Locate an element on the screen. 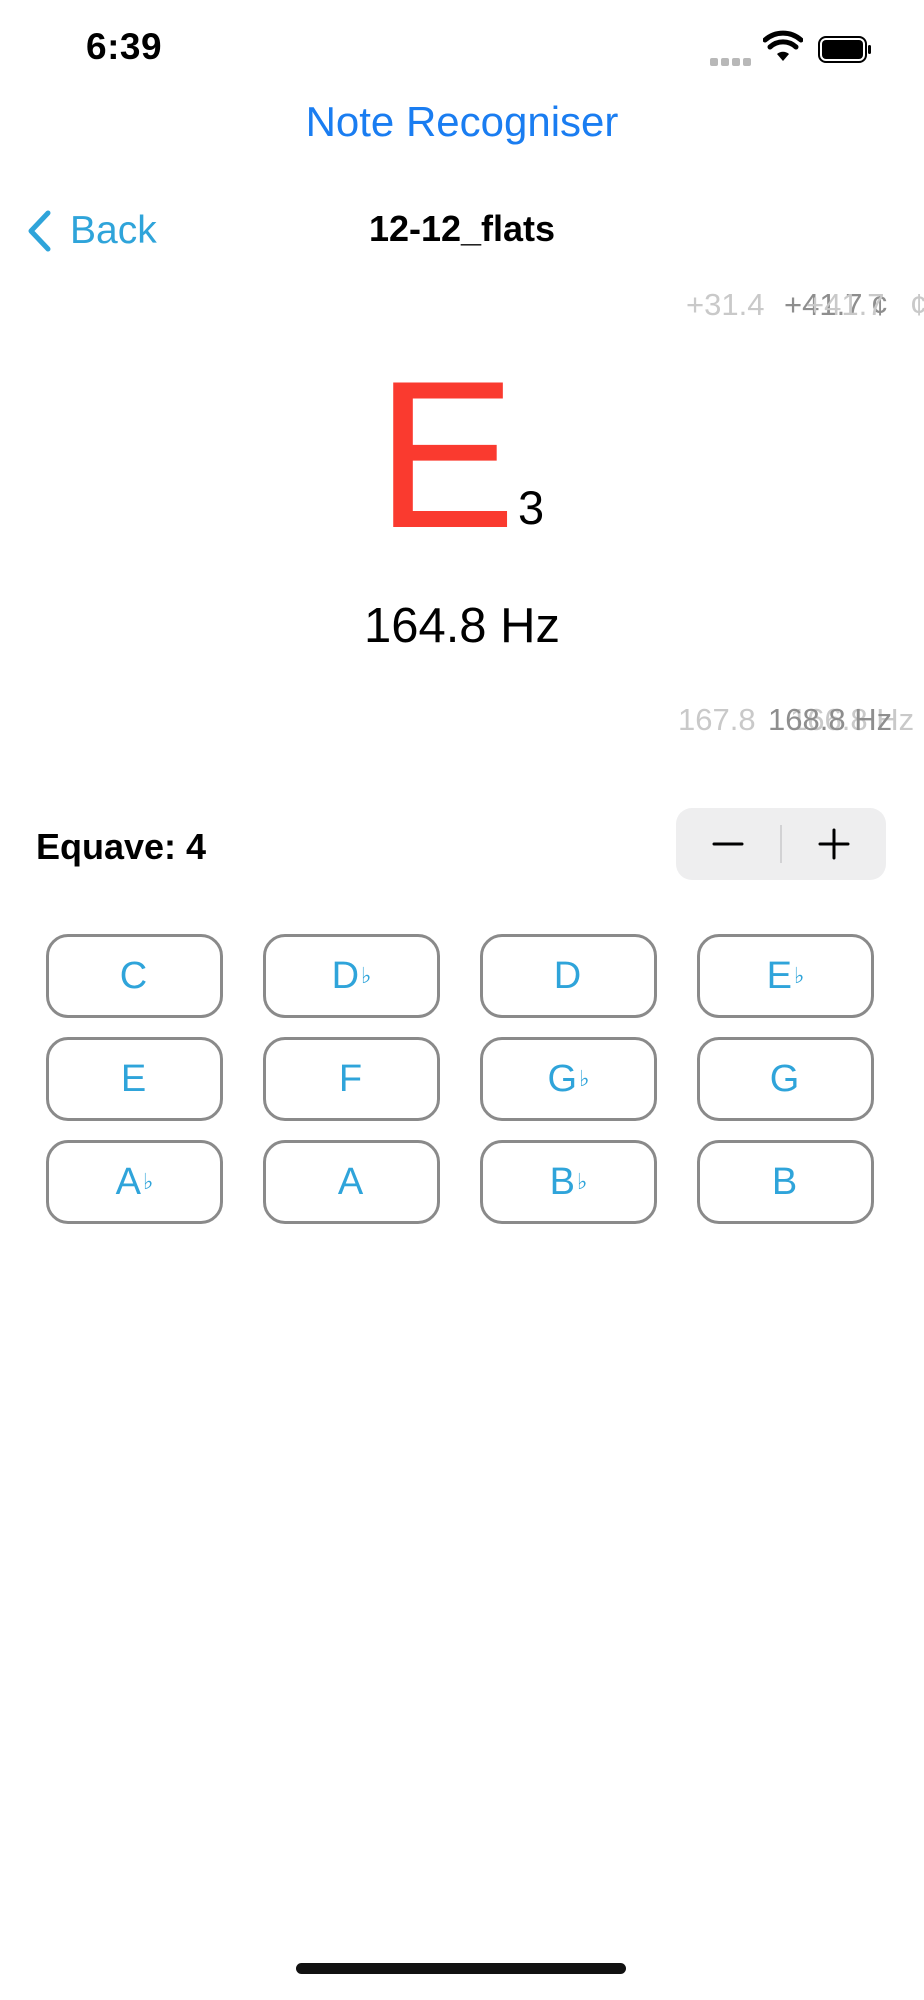 This screenshot has height=2000, width=924. note-button-g-flat: G ♭ is located at coordinates (568, 1079).